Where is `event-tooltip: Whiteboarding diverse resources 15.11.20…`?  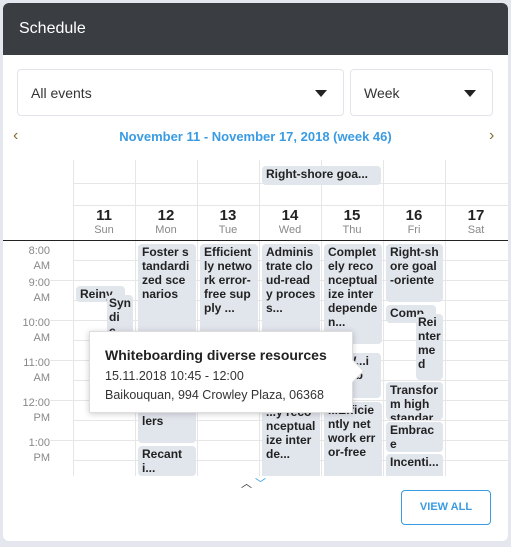
event-tooltip: Whiteboarding diverse resources 15.11.20… is located at coordinates (227, 372).